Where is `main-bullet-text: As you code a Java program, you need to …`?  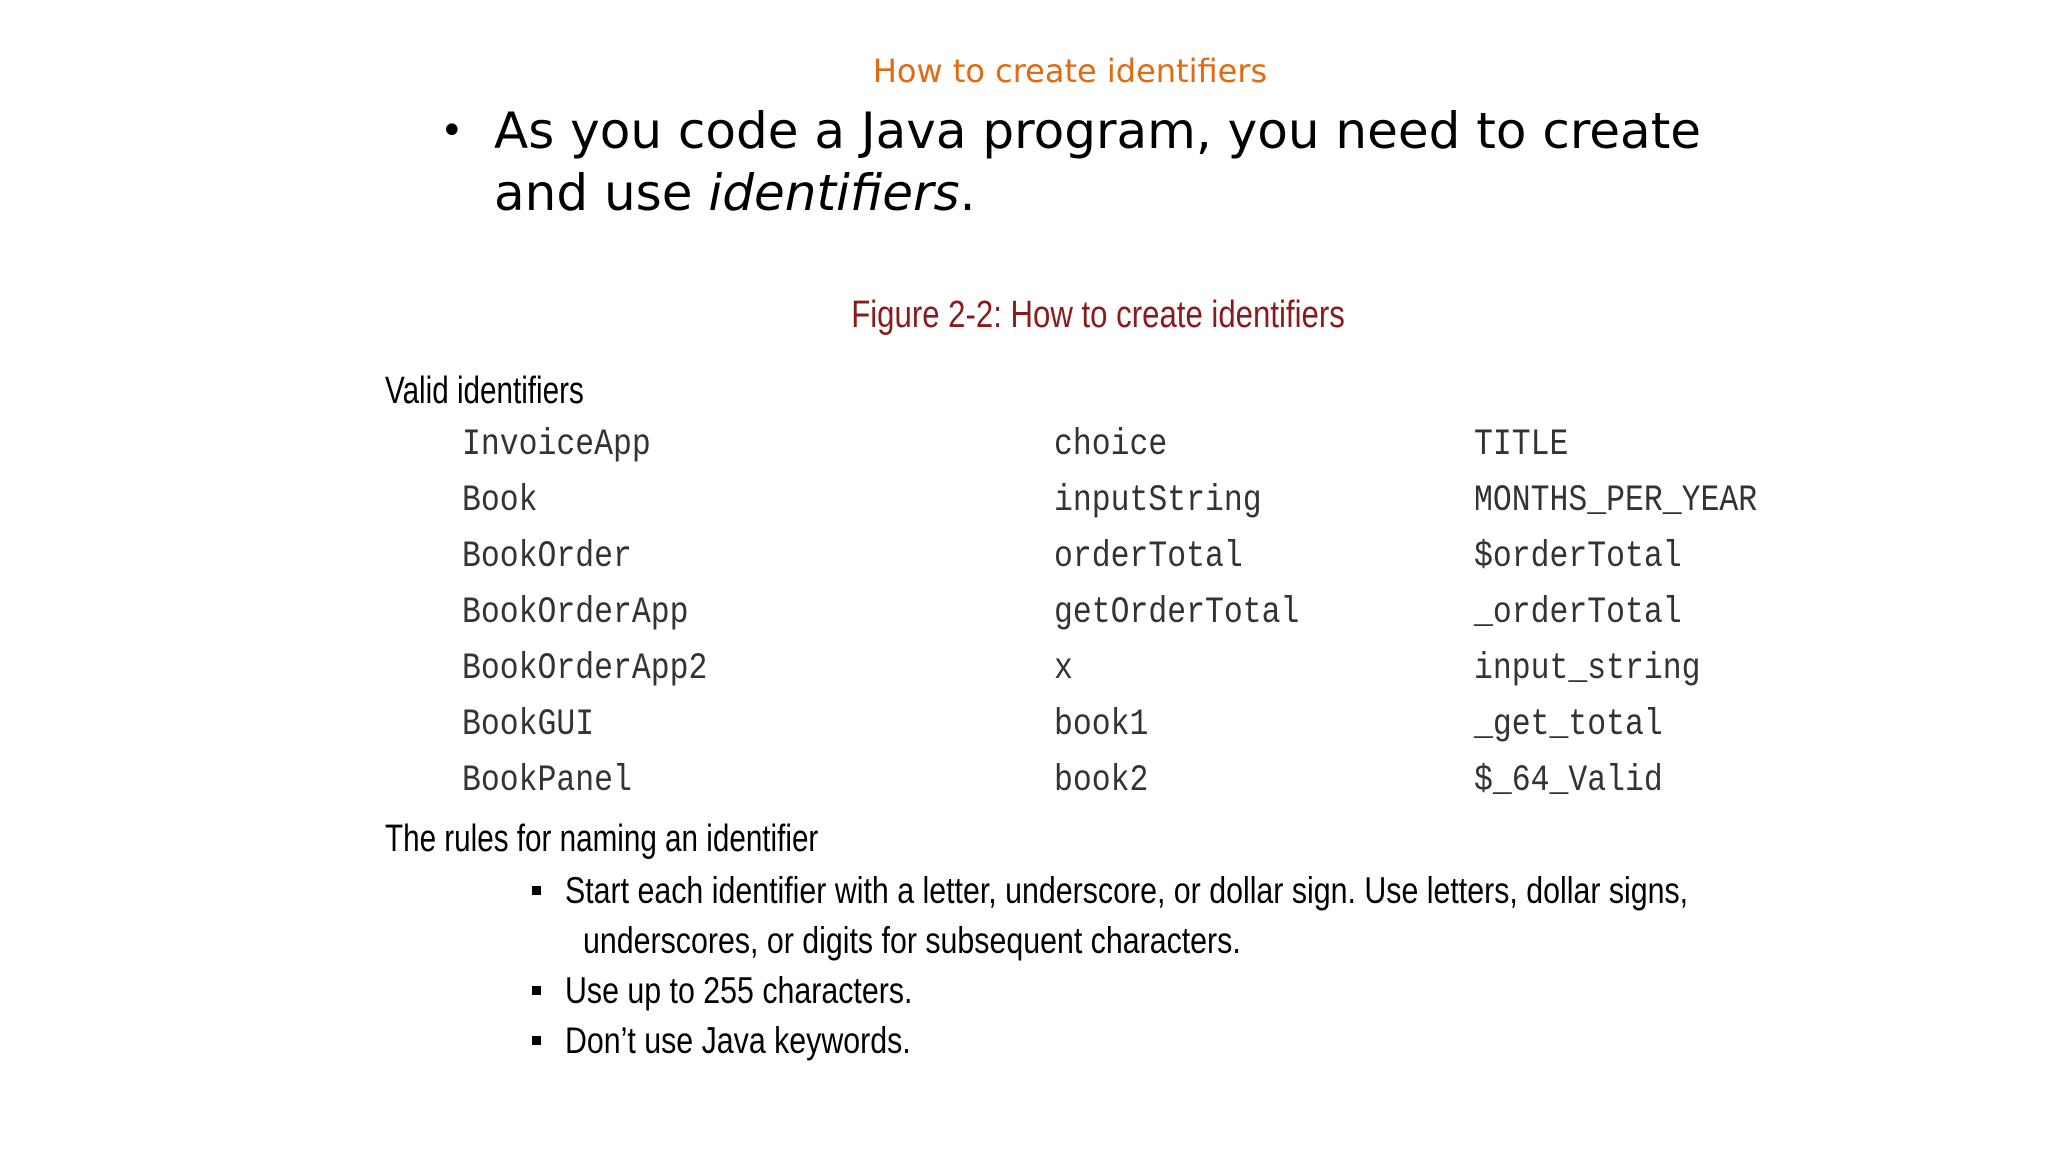
main-bullet-text: As you code a Java program, you need to … is located at coordinates (1098, 162).